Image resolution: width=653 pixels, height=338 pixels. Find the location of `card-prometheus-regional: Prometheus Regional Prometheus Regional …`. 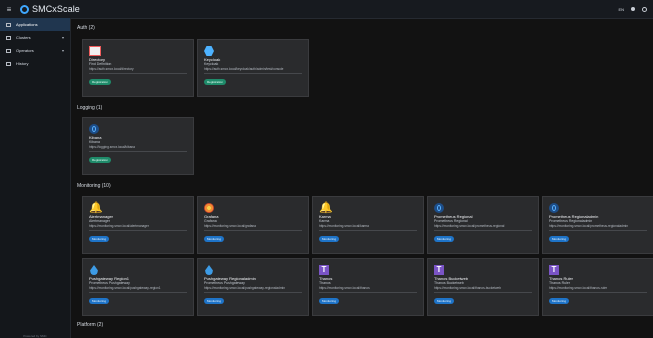

card-prometheus-regional: Prometheus Regional Prometheus Regional … is located at coordinates (483, 225).